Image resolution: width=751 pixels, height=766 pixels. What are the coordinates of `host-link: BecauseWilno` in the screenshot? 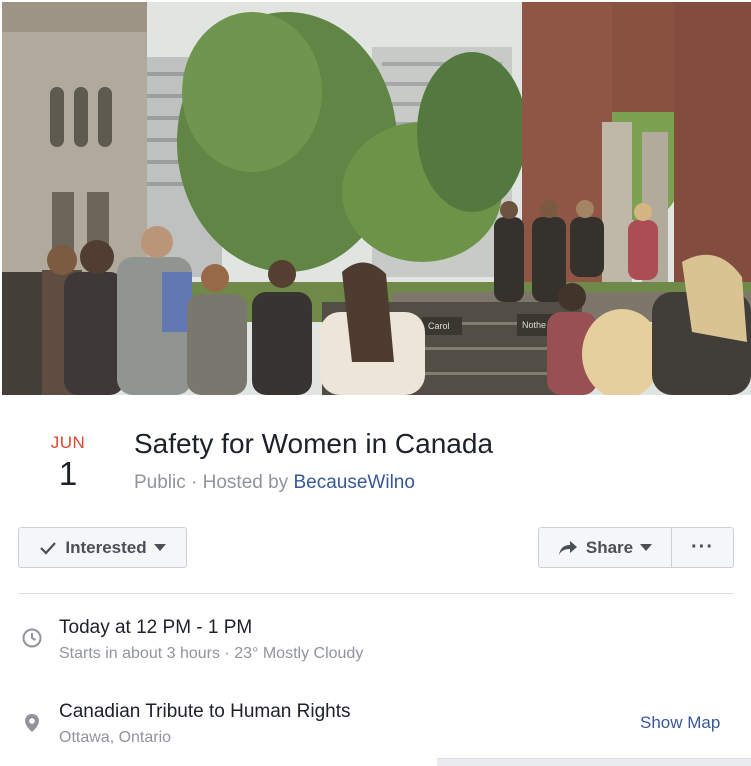 It's located at (353, 482).